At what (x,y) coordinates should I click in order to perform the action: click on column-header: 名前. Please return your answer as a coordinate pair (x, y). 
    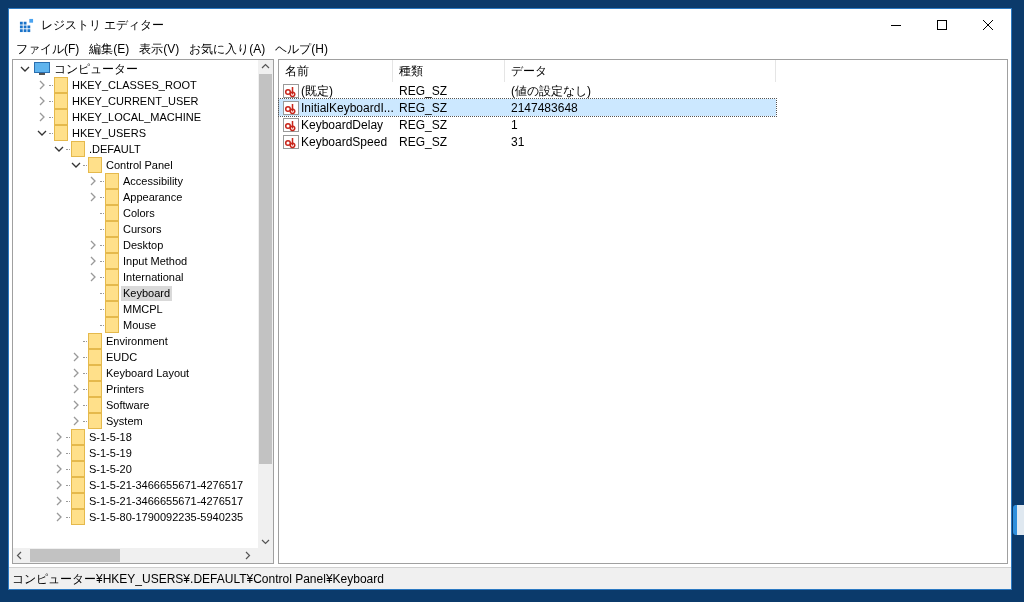
    Looking at the image, I should click on (336, 71).